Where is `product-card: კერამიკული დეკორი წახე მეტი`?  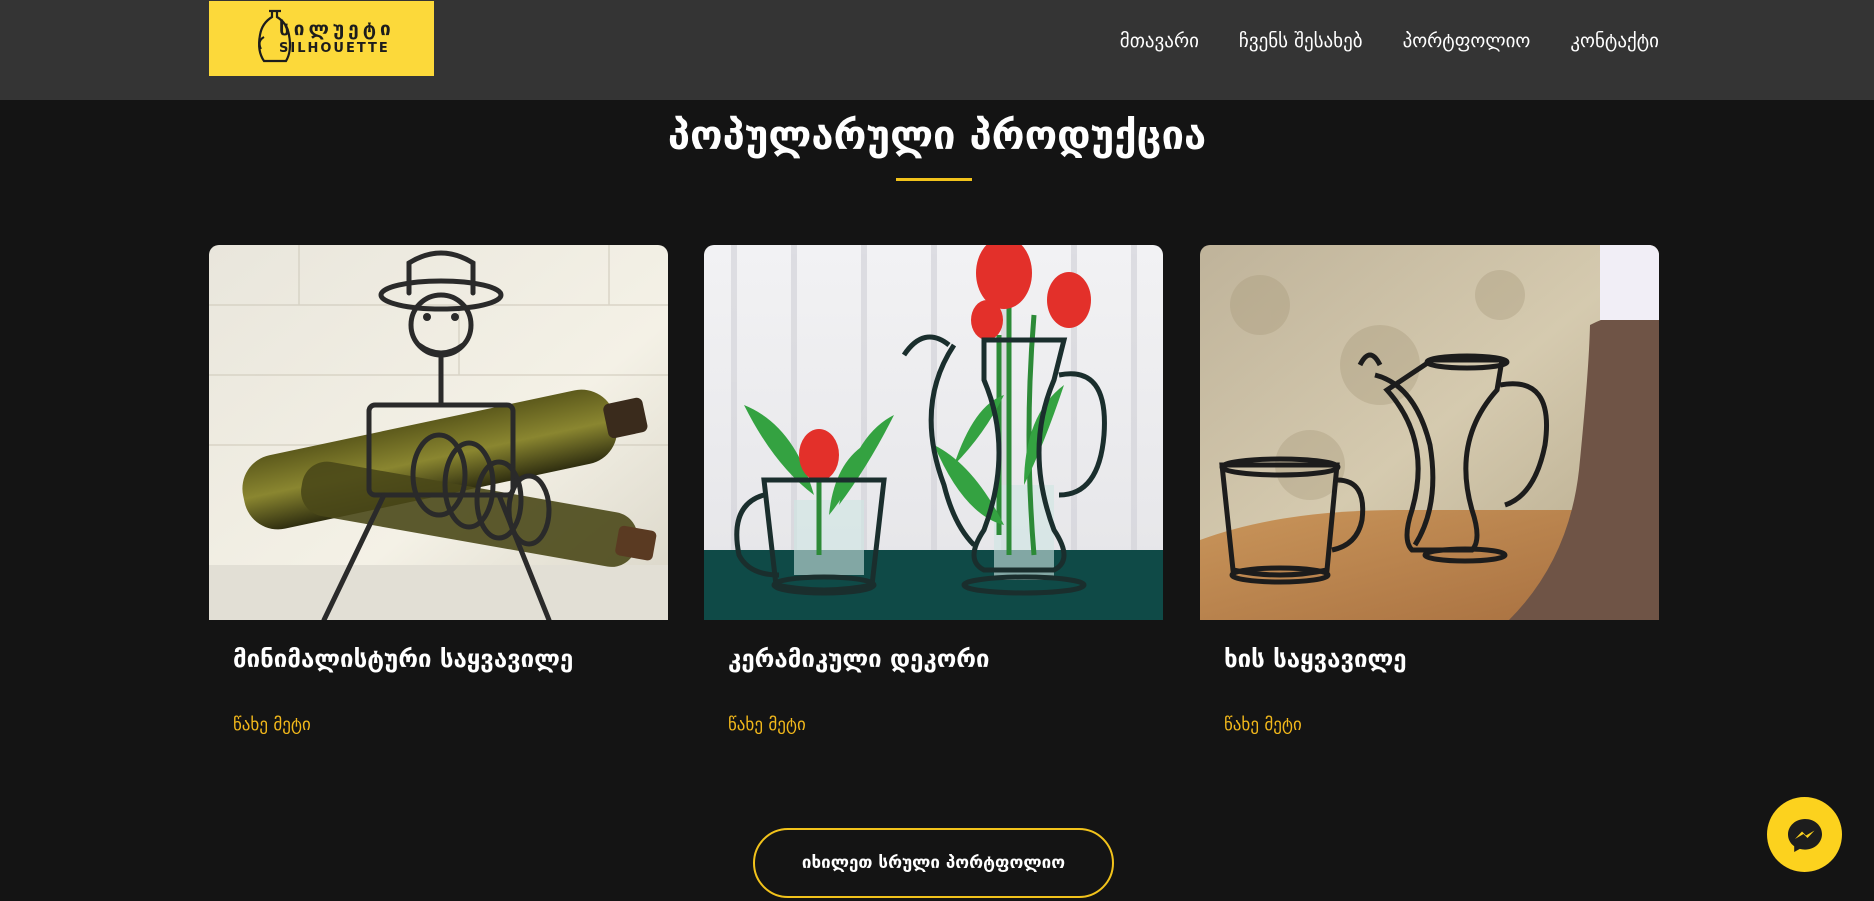 product-card: კერამიკული დეკორი წახე მეტი is located at coordinates (933, 500).